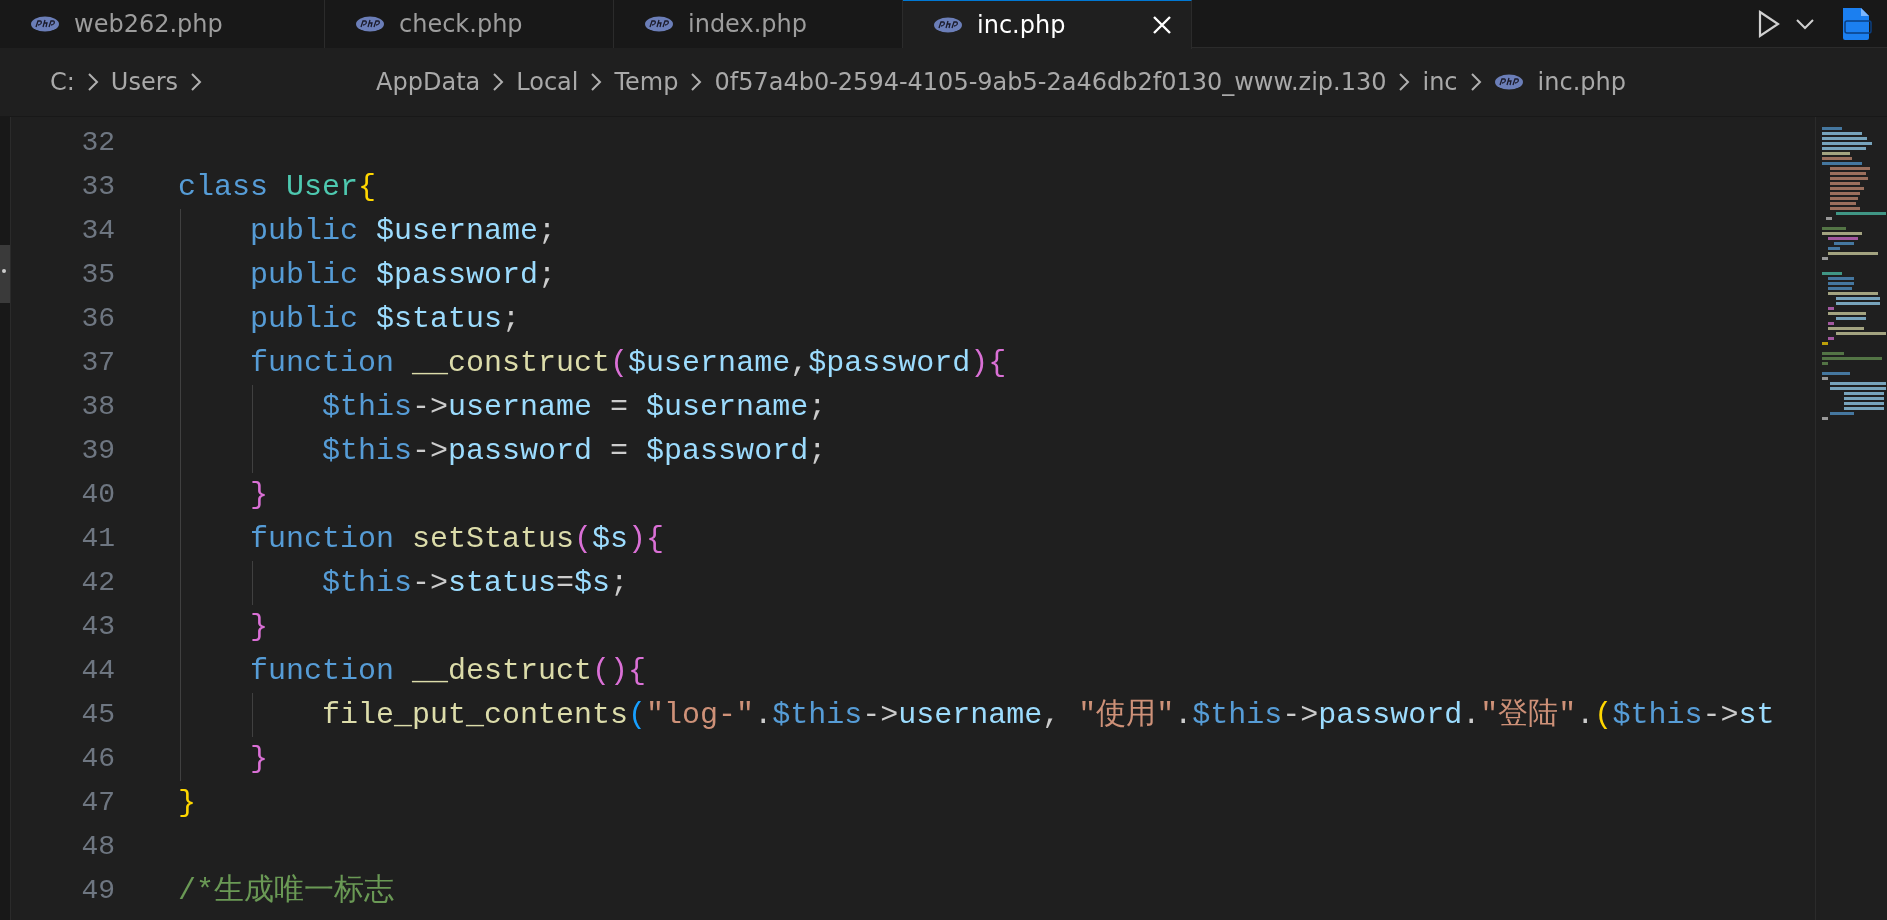  Describe the element at coordinates (502, 451) in the screenshot. I see `code-line: $this->password = $password;` at that location.